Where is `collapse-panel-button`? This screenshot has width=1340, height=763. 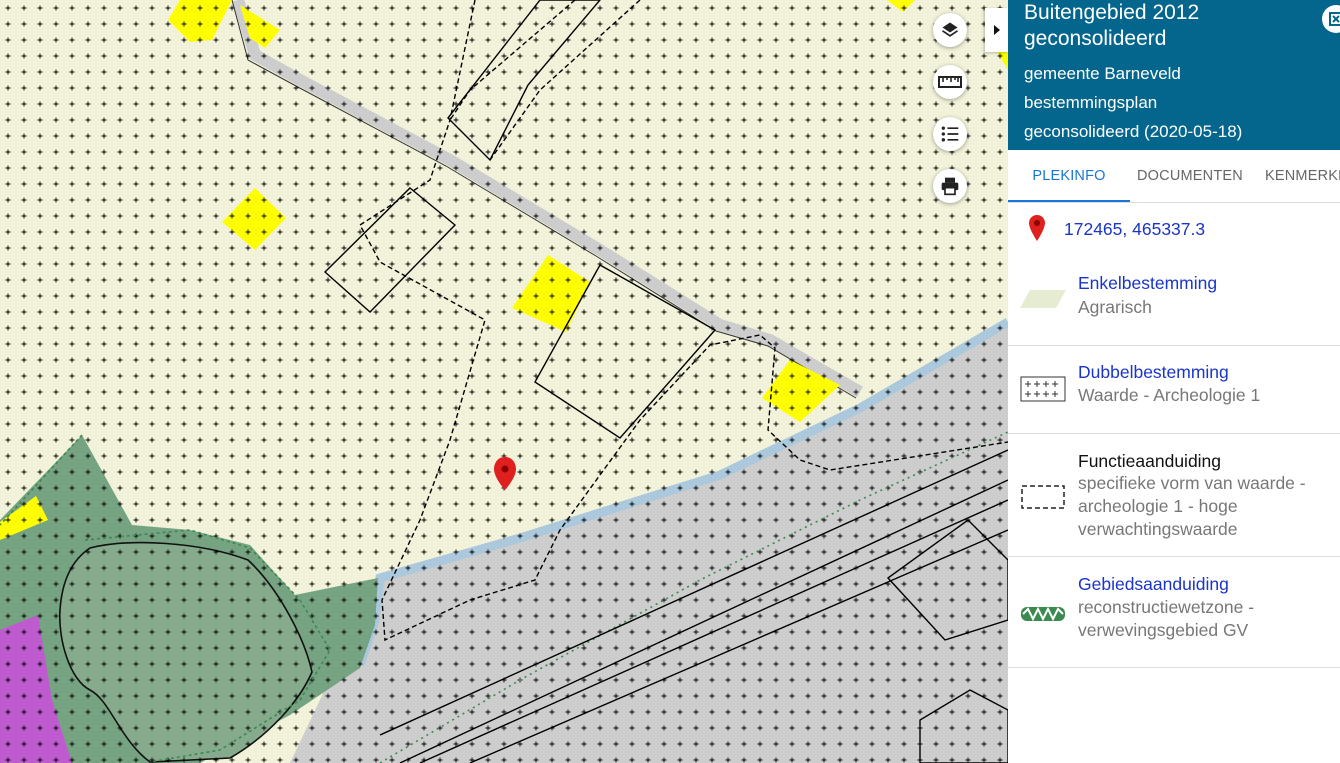 collapse-panel-button is located at coordinates (996, 30).